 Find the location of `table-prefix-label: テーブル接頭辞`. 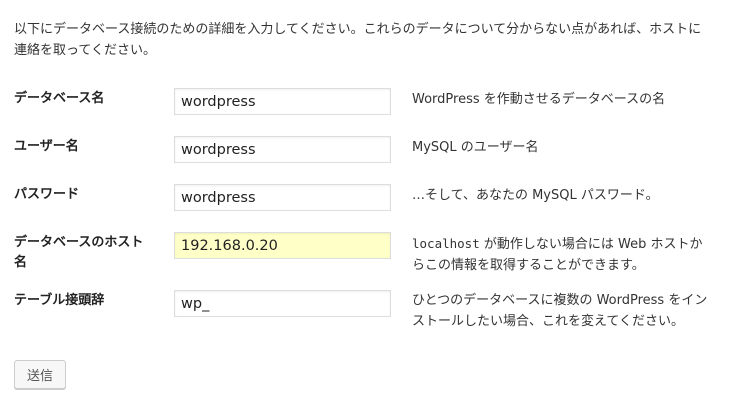

table-prefix-label: テーブル接頭辞 is located at coordinates (59, 300).